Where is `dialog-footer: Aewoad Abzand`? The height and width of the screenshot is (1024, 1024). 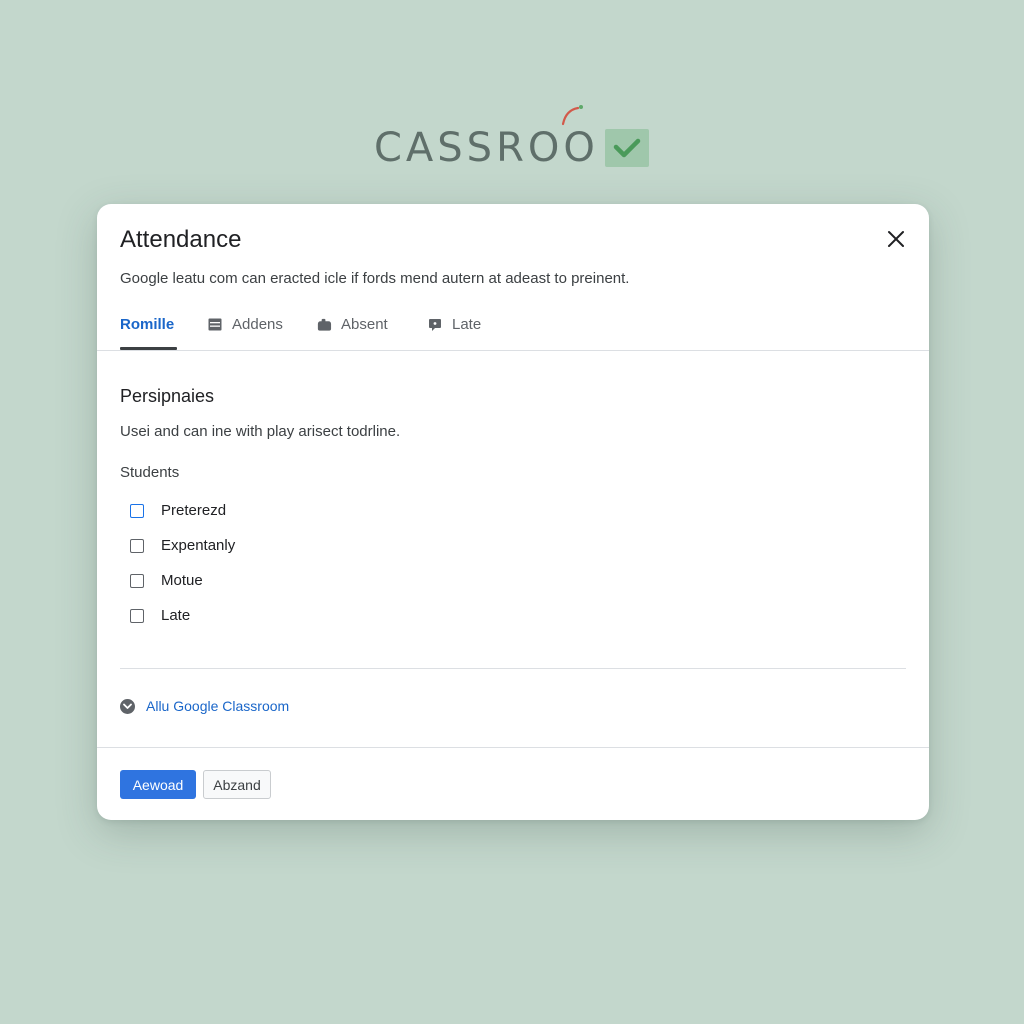
dialog-footer: Aewoad Abzand is located at coordinates (513, 783).